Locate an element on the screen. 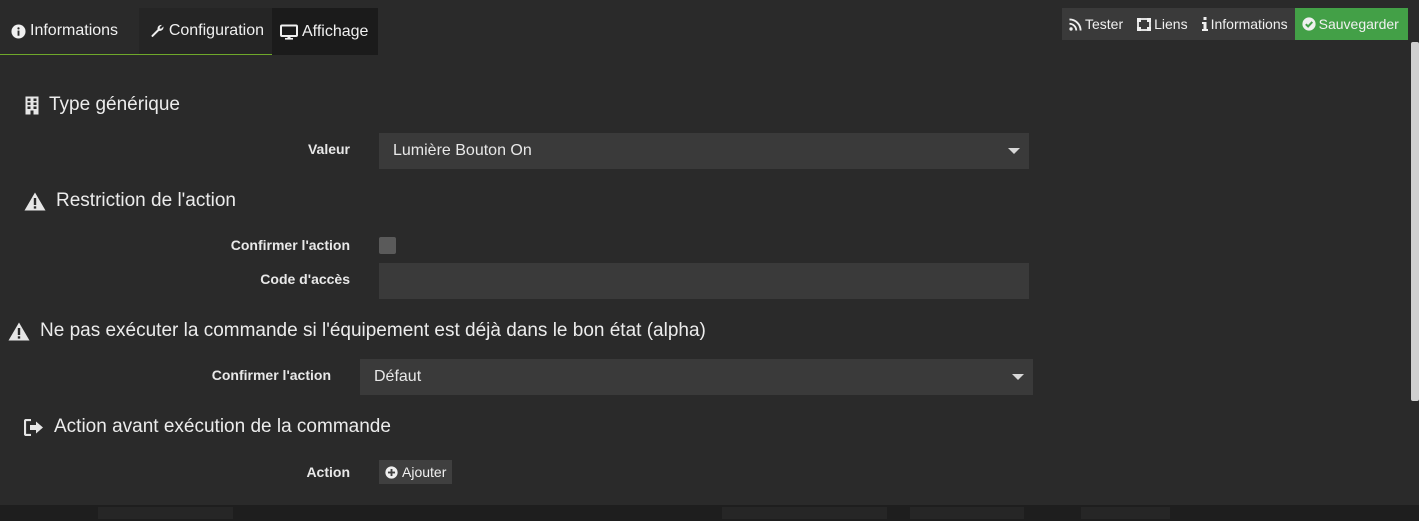  test-button: Tester is located at coordinates (1096, 24).